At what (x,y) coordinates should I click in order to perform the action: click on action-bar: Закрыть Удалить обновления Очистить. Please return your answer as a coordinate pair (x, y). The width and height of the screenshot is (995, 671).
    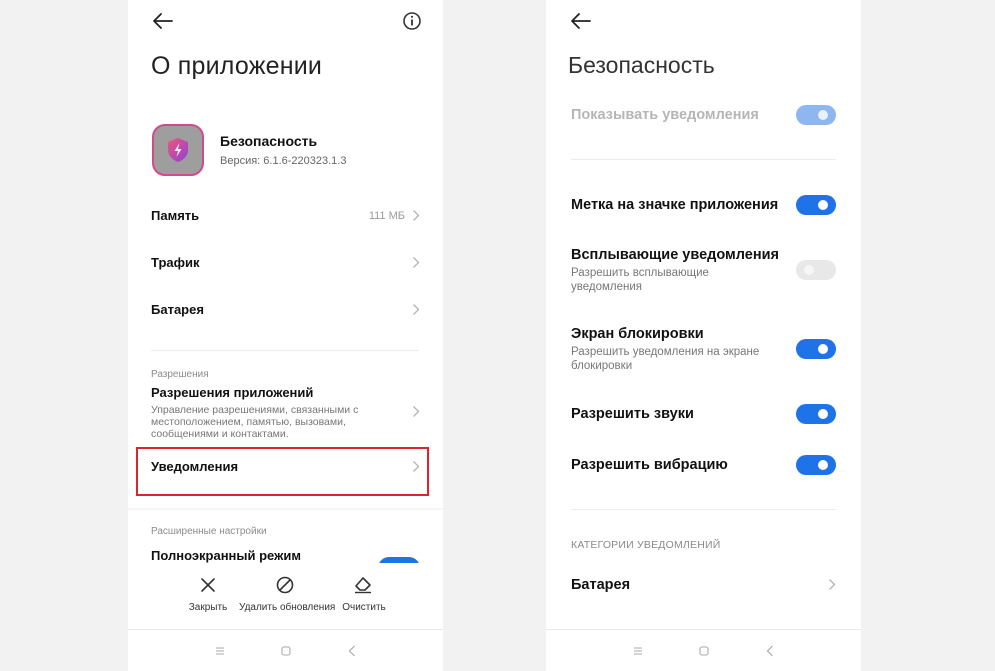
    Looking at the image, I should click on (285, 598).